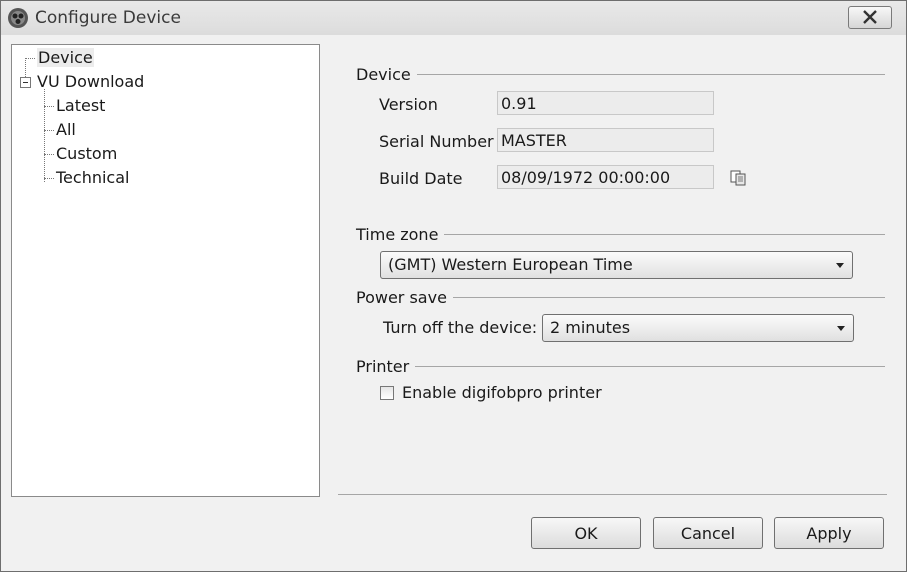 The height and width of the screenshot is (572, 907). What do you see at coordinates (605, 103) in the screenshot?
I see `version-field: 0.91` at bounding box center [605, 103].